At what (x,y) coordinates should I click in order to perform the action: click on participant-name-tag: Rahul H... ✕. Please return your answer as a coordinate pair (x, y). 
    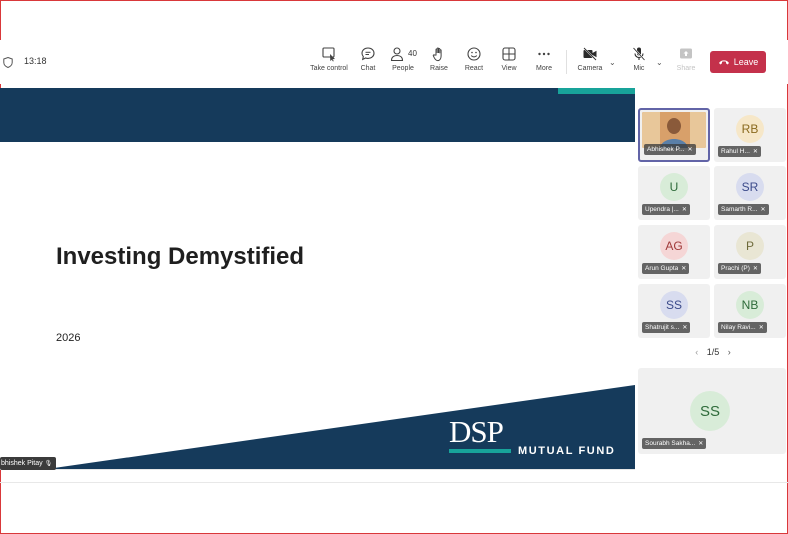
    Looking at the image, I should click on (739, 151).